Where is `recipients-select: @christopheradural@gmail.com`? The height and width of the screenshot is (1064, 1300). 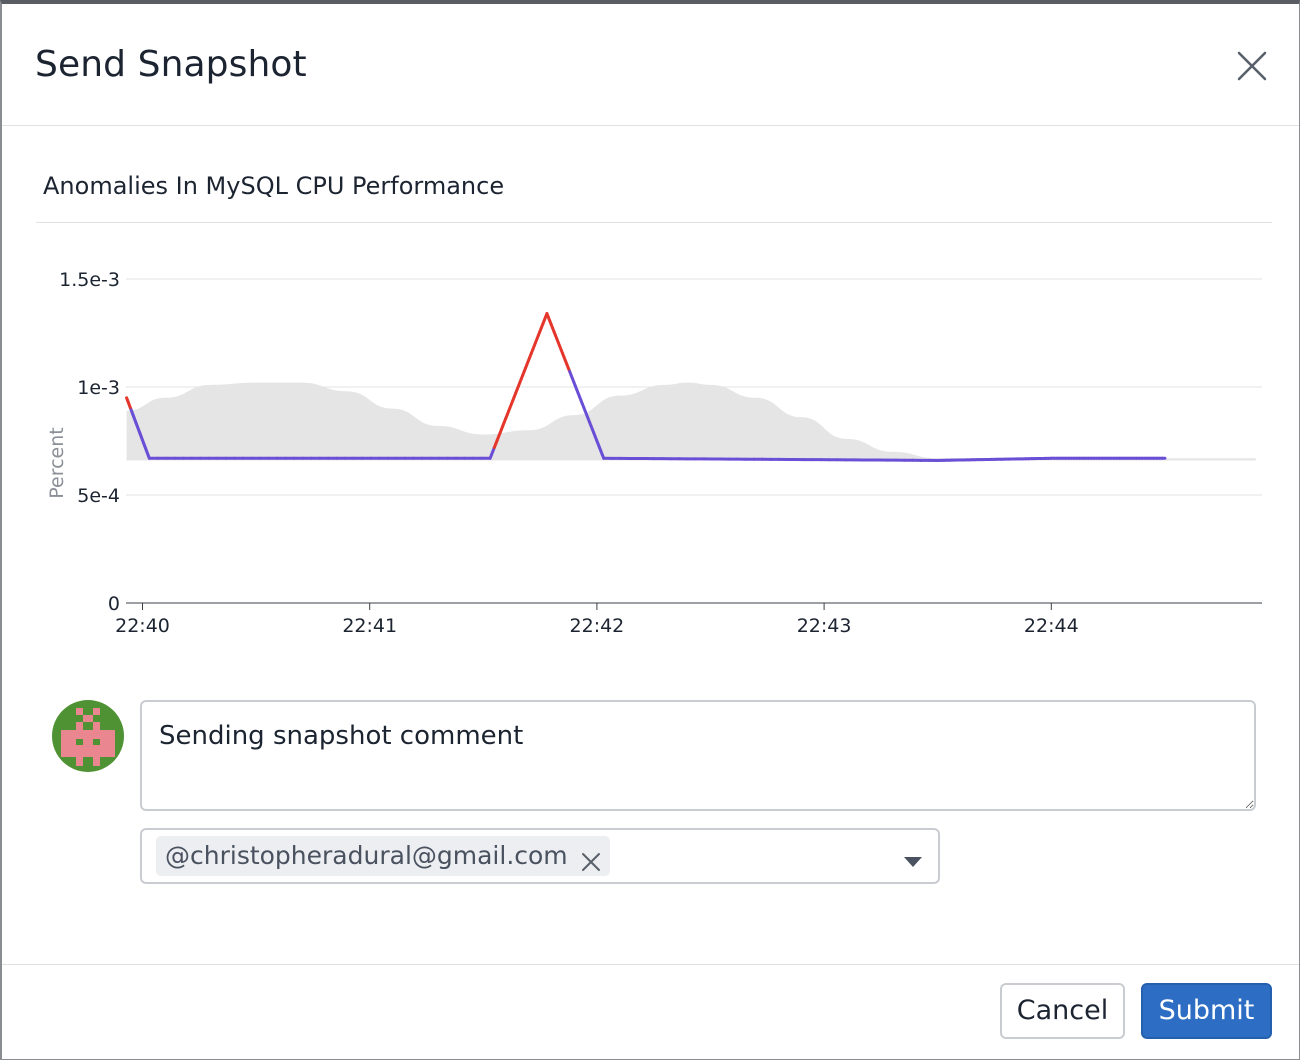 recipients-select: @christopheradural@gmail.com is located at coordinates (540, 856).